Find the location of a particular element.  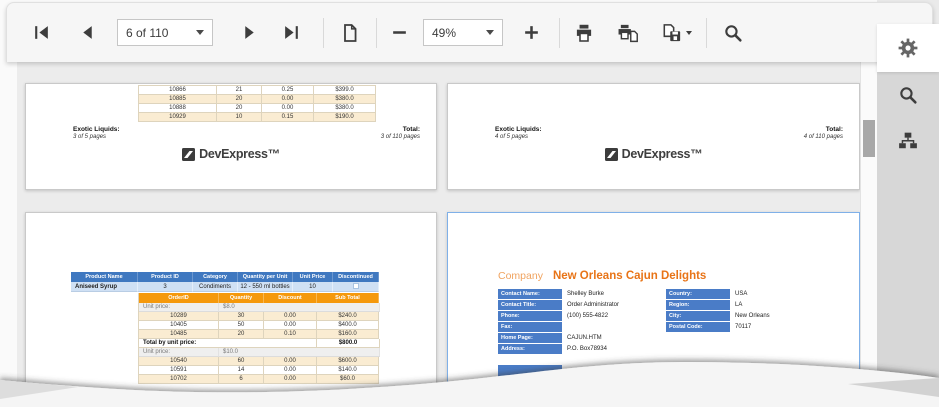

last-page-icon is located at coordinates (291, 32).